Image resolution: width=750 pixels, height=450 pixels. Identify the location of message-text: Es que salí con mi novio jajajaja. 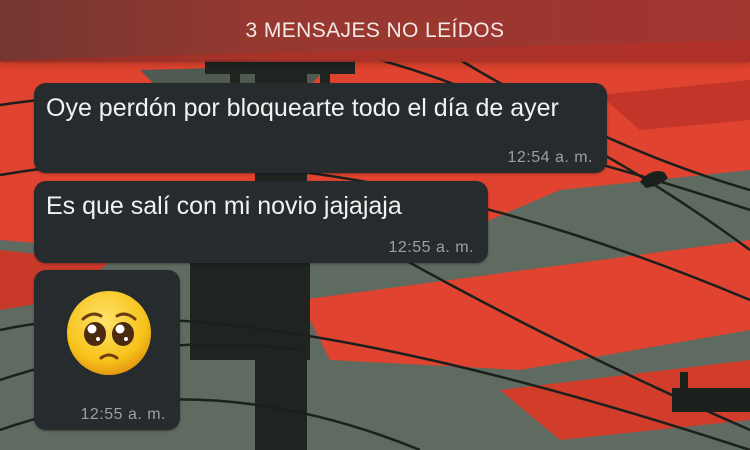
(224, 206).